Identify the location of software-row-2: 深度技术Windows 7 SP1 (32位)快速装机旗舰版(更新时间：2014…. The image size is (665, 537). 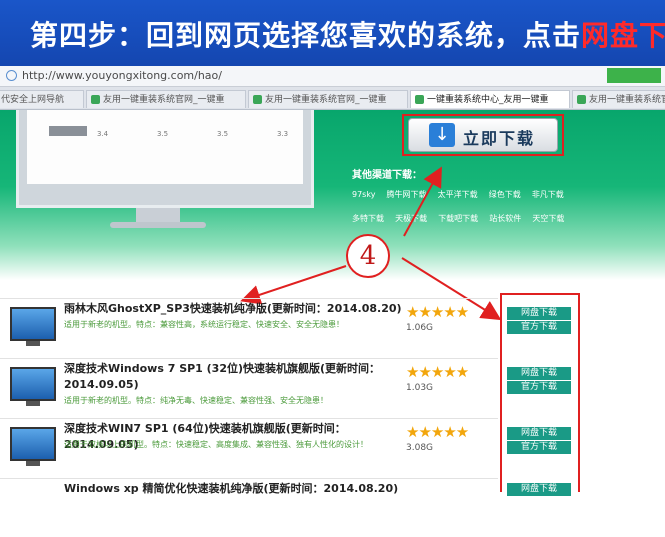
(285, 387).